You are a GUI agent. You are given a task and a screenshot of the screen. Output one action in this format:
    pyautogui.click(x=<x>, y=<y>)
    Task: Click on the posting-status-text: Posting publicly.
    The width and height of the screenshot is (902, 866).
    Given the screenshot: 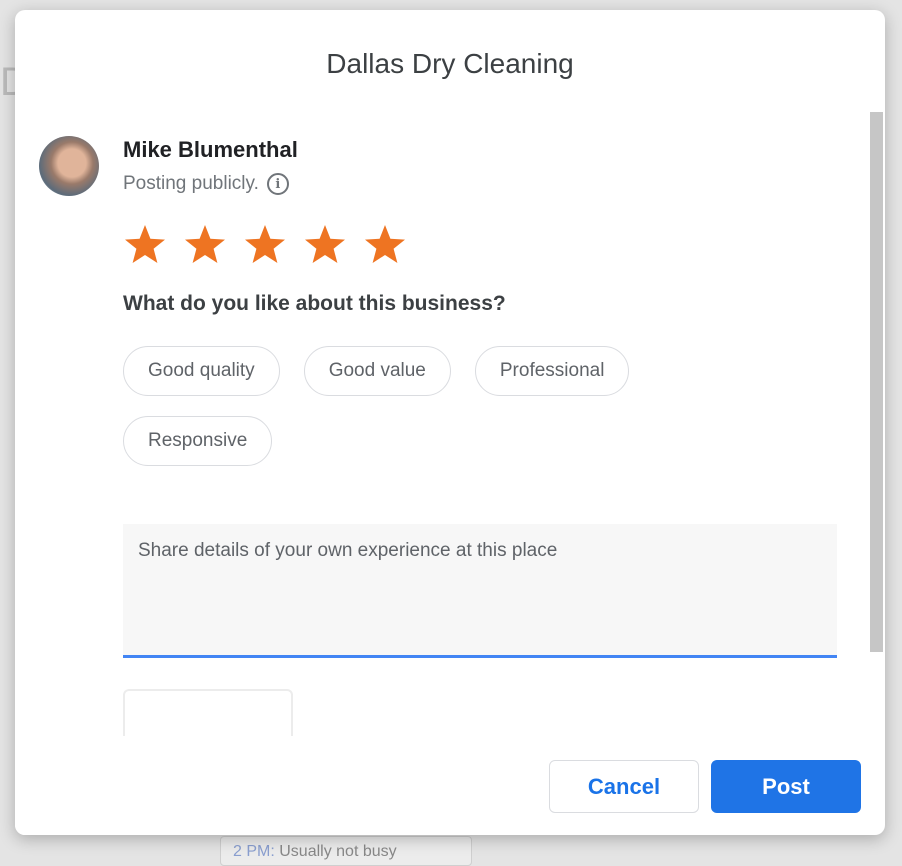 What is the action you would take?
    pyautogui.click(x=191, y=183)
    